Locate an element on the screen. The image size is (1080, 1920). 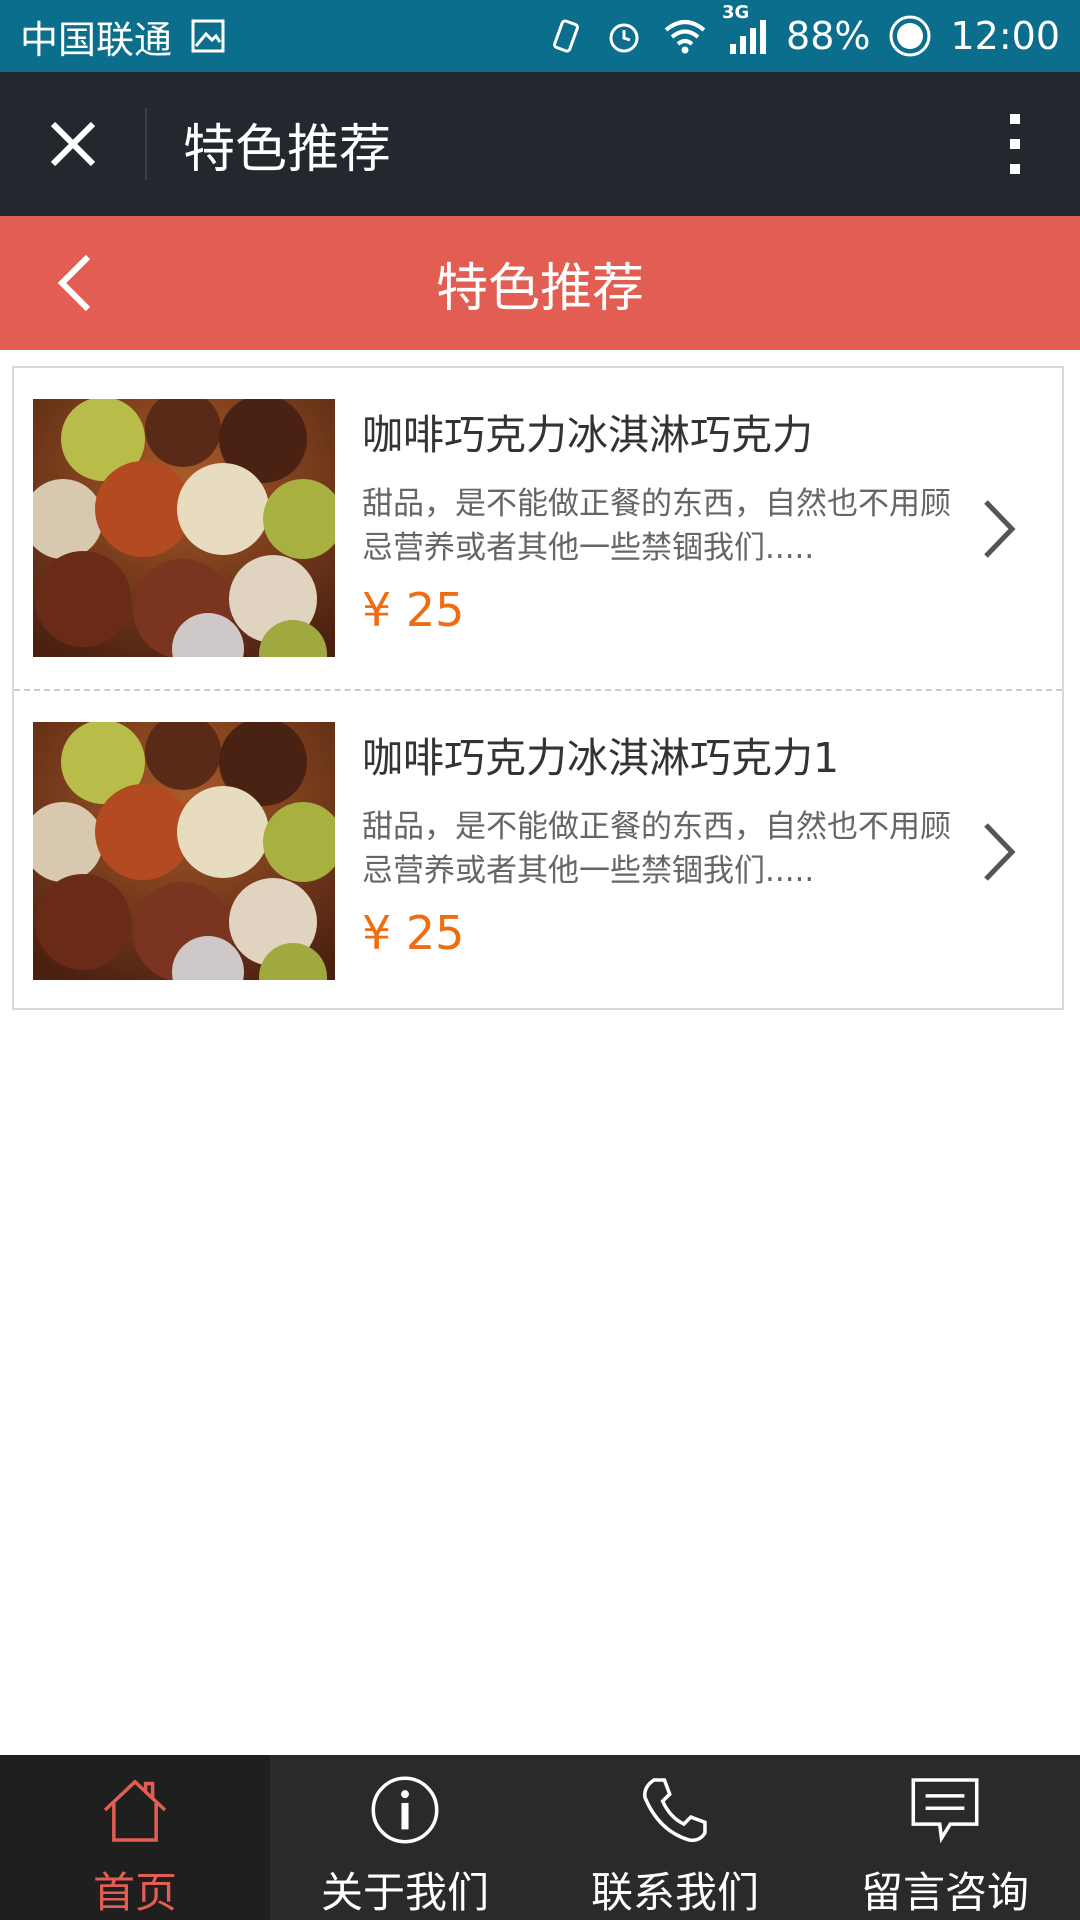
nav-message: 留言咨询 is located at coordinates (945, 1837).